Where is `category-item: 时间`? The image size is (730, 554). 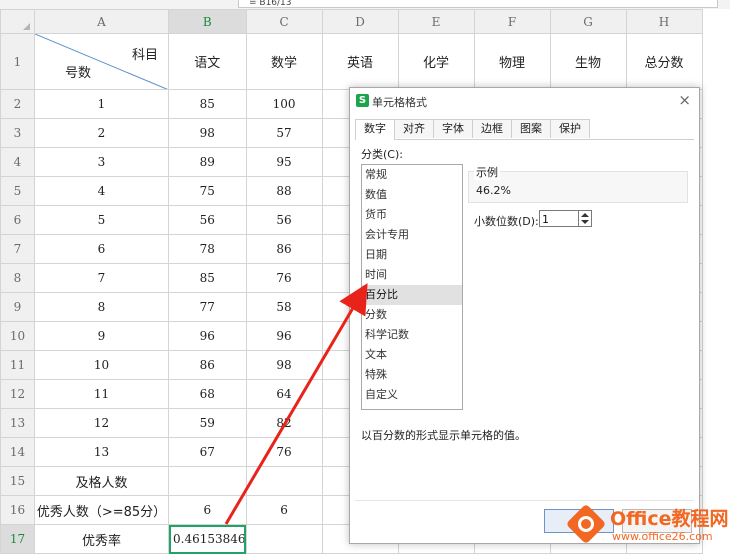
category-item: 时间 is located at coordinates (412, 275).